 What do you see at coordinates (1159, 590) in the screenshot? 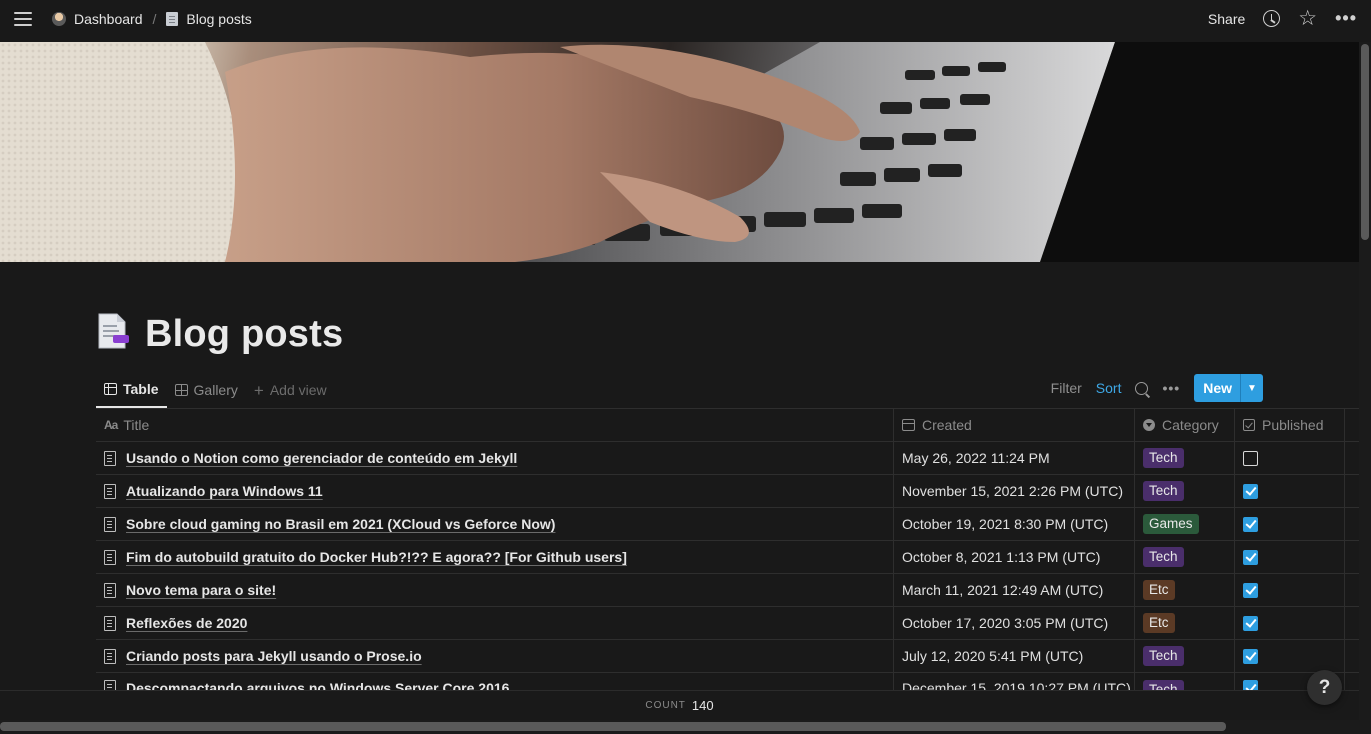
I see `category-tag: Etc` at bounding box center [1159, 590].